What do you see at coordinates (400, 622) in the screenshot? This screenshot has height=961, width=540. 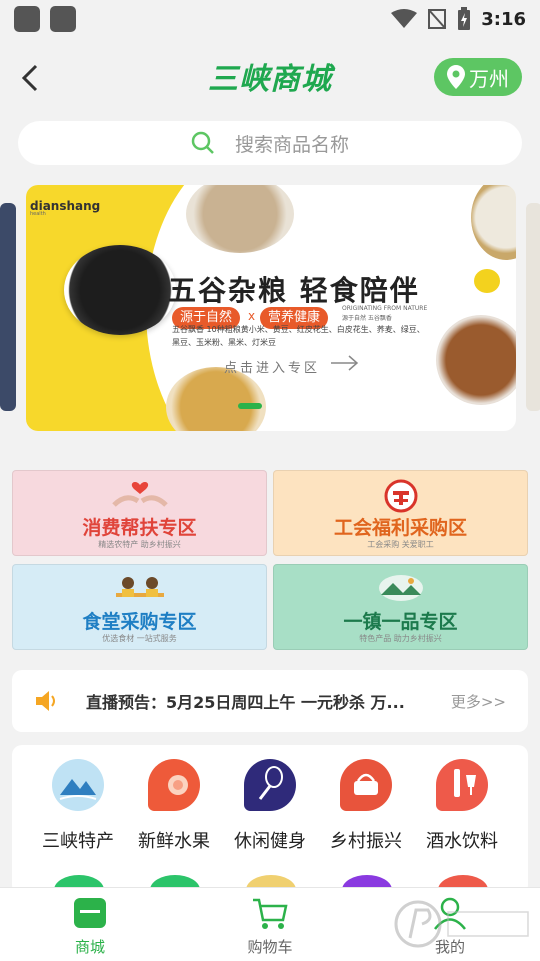 I see `zone-title: 一镇一品专区` at bounding box center [400, 622].